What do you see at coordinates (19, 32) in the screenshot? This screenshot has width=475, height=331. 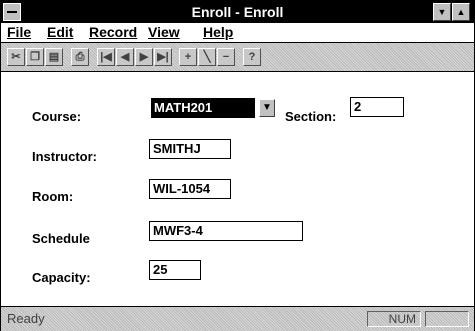 I see `menu-file: File` at bounding box center [19, 32].